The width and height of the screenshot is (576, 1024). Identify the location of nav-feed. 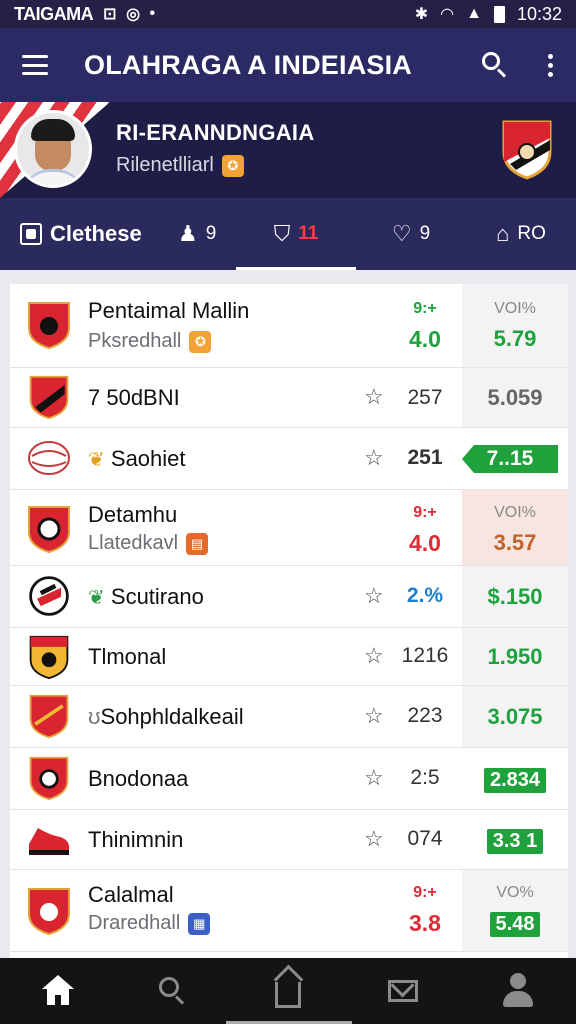
(288, 991).